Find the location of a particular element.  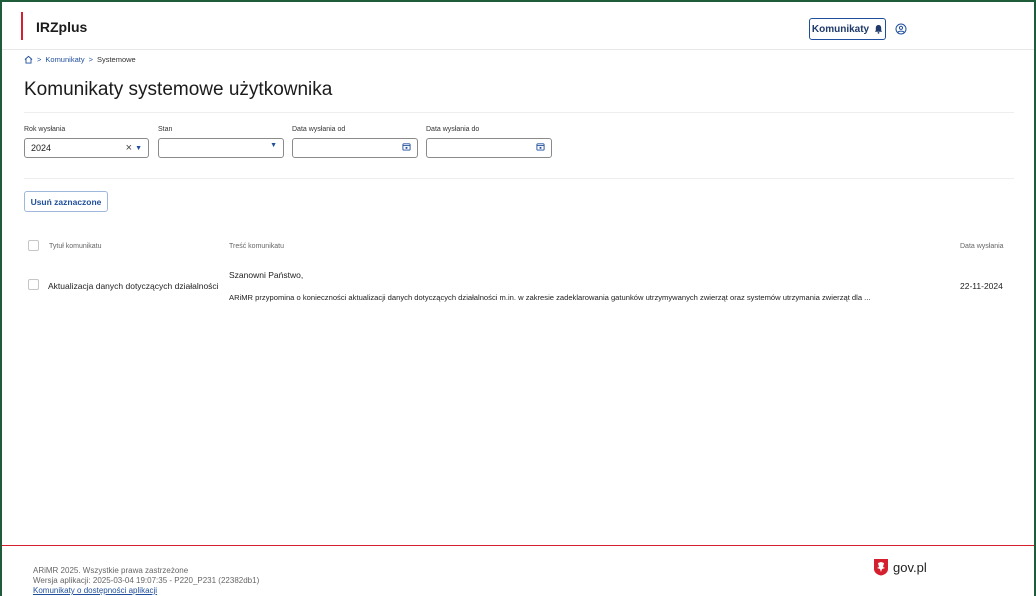

top-header: IRZplus Komunikaty is located at coordinates (518, 26).